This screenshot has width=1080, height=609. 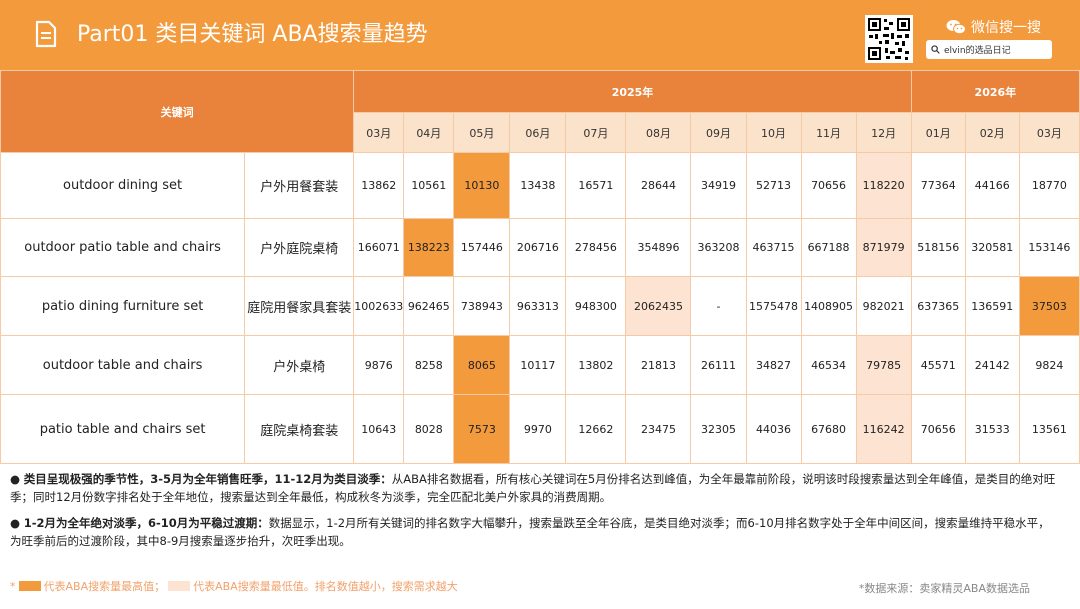 I want to click on search-box: elvin的选品日记, so click(x=989, y=49).